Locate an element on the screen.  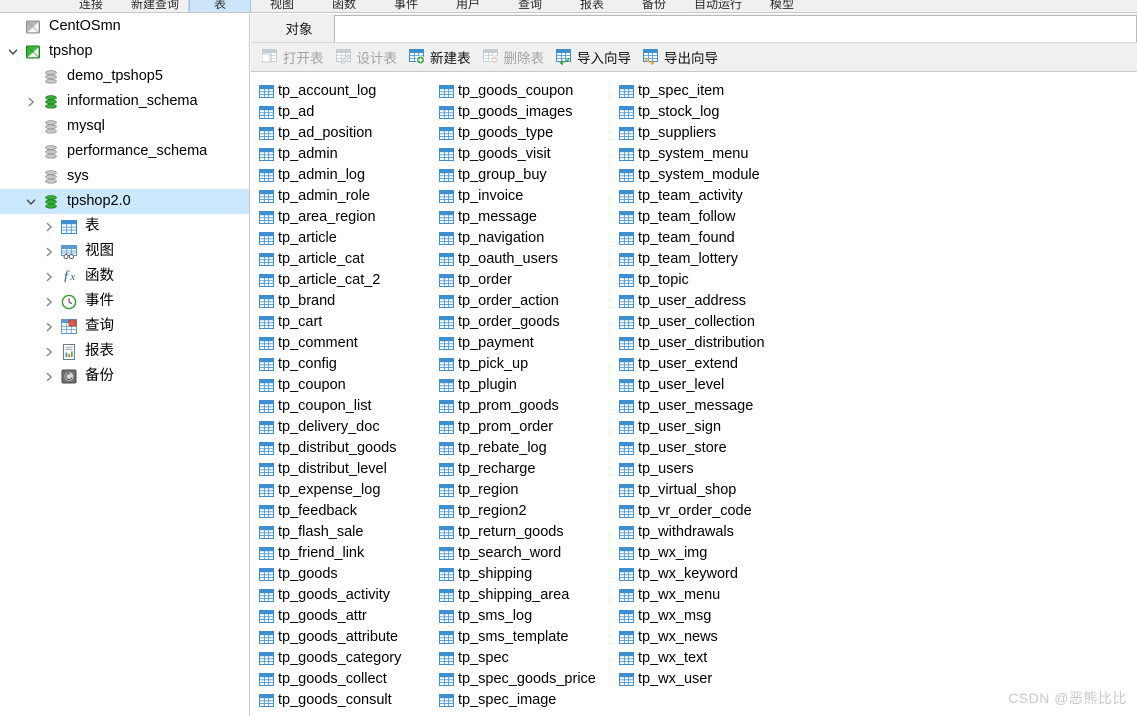
table-list-item: tp_ad_position is located at coordinates (347, 133).